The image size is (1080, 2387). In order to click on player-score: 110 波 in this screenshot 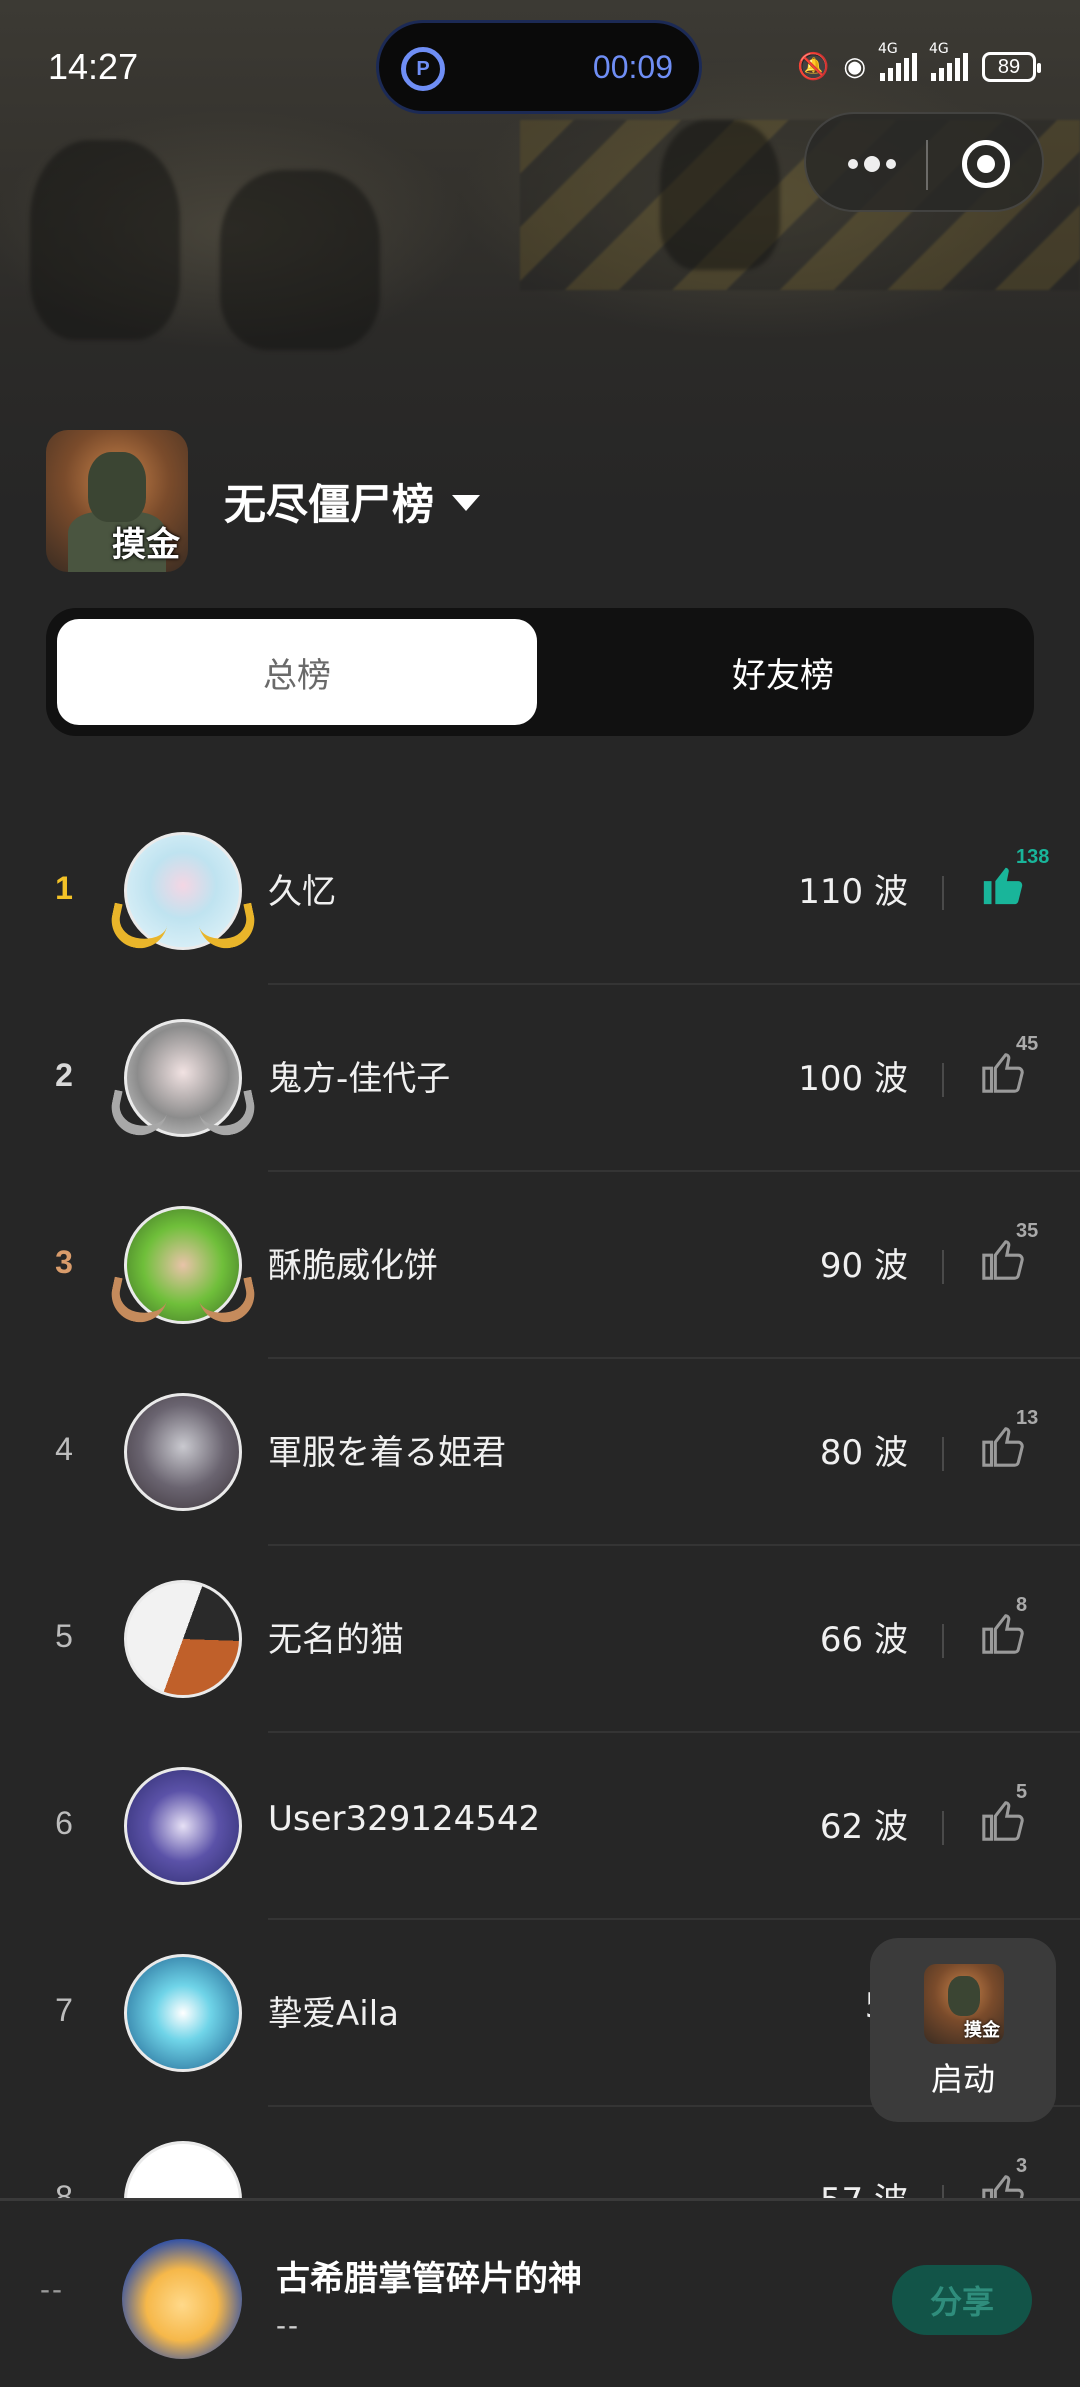, I will do `click(853, 892)`.